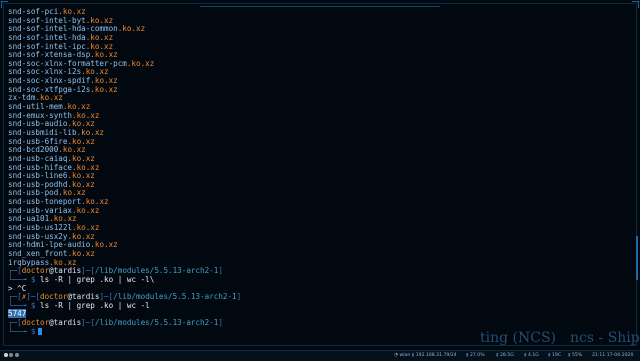  What do you see at coordinates (17, 288) in the screenshot?
I see `continuation-text: > ^C` at bounding box center [17, 288].